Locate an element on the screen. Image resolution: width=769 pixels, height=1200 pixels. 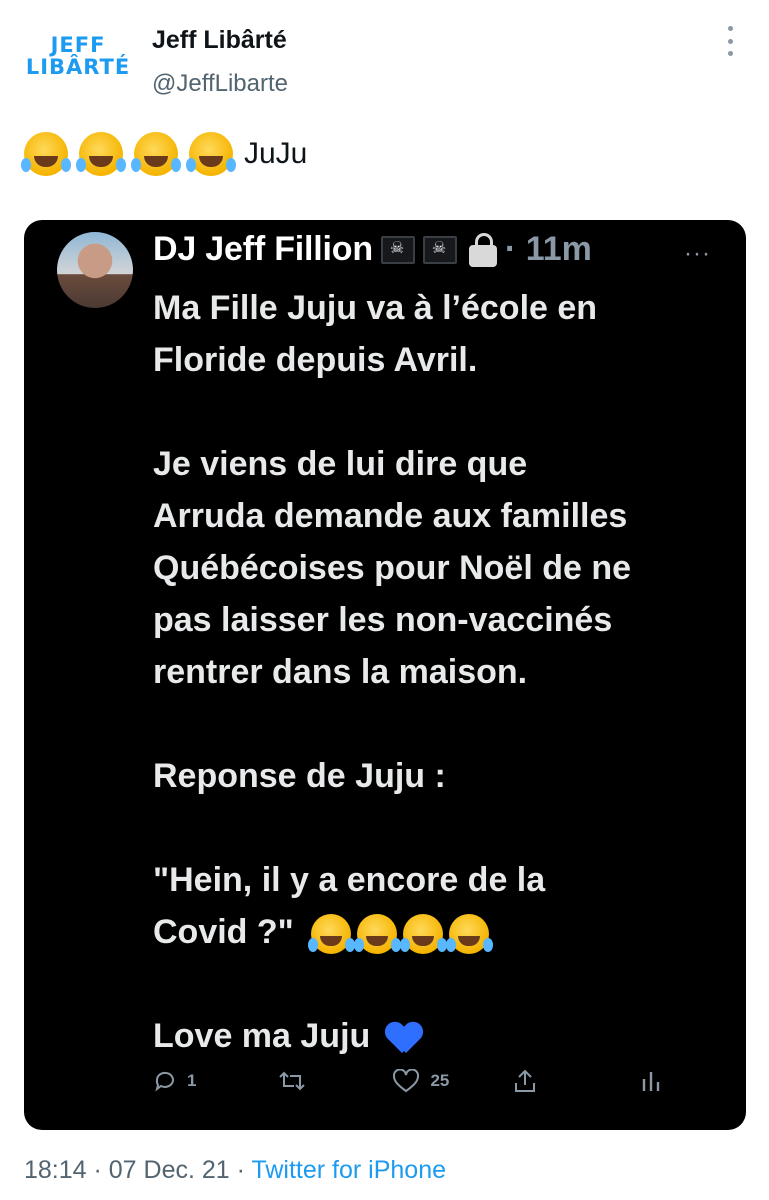
analytics-icon is located at coordinates (651, 1081).